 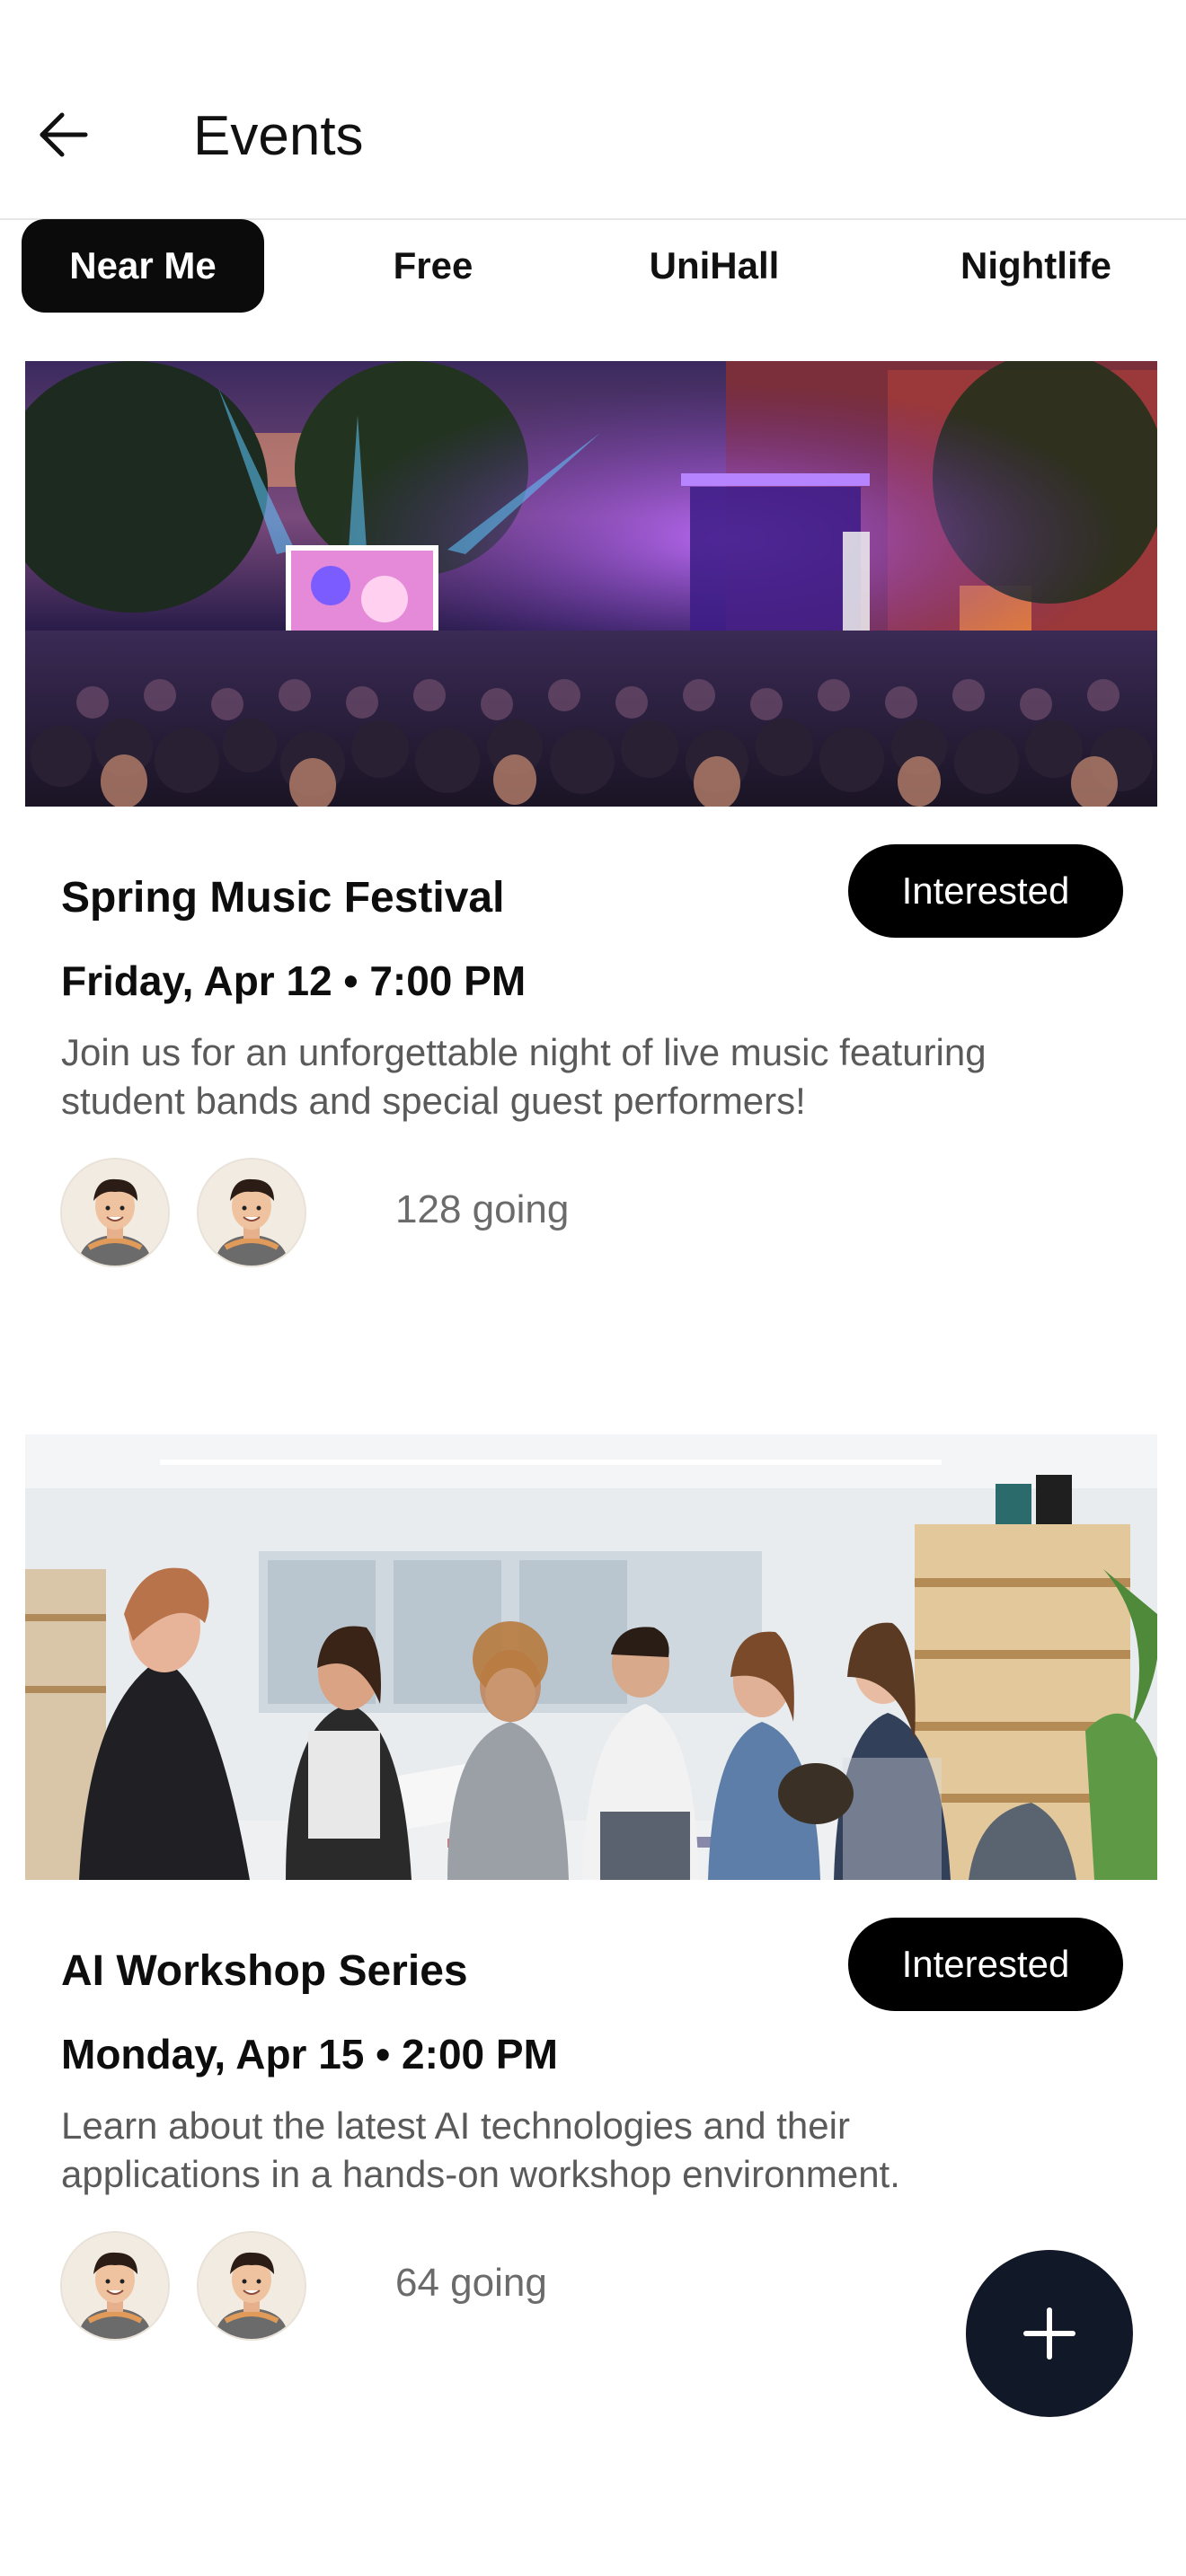 I want to click on arrow-left-icon, so click(x=64, y=134).